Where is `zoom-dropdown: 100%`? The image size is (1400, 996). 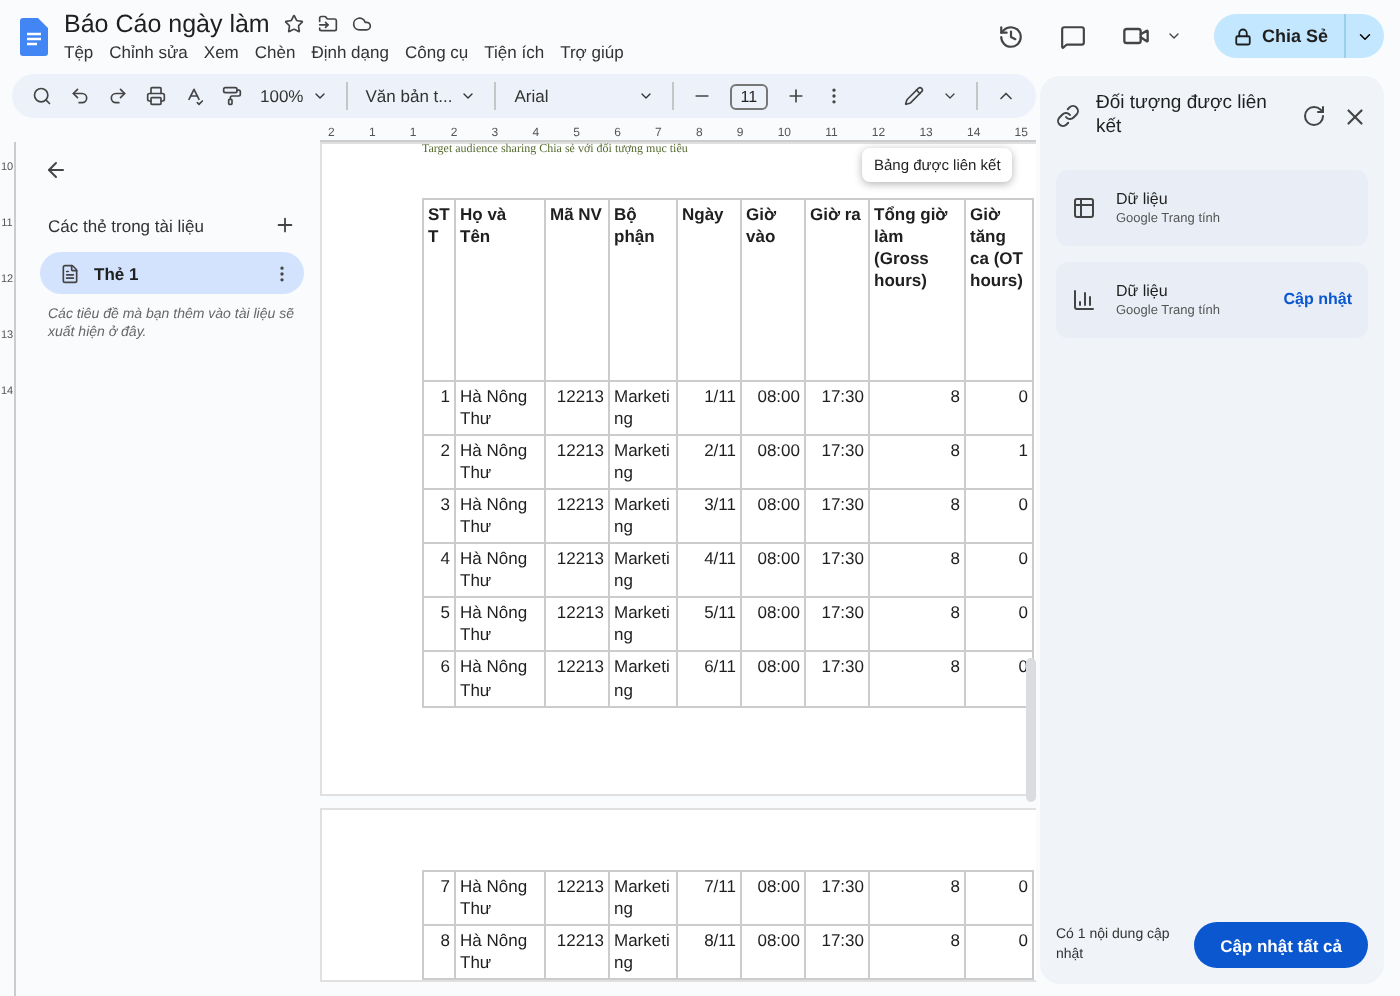 zoom-dropdown: 100% is located at coordinates (294, 96).